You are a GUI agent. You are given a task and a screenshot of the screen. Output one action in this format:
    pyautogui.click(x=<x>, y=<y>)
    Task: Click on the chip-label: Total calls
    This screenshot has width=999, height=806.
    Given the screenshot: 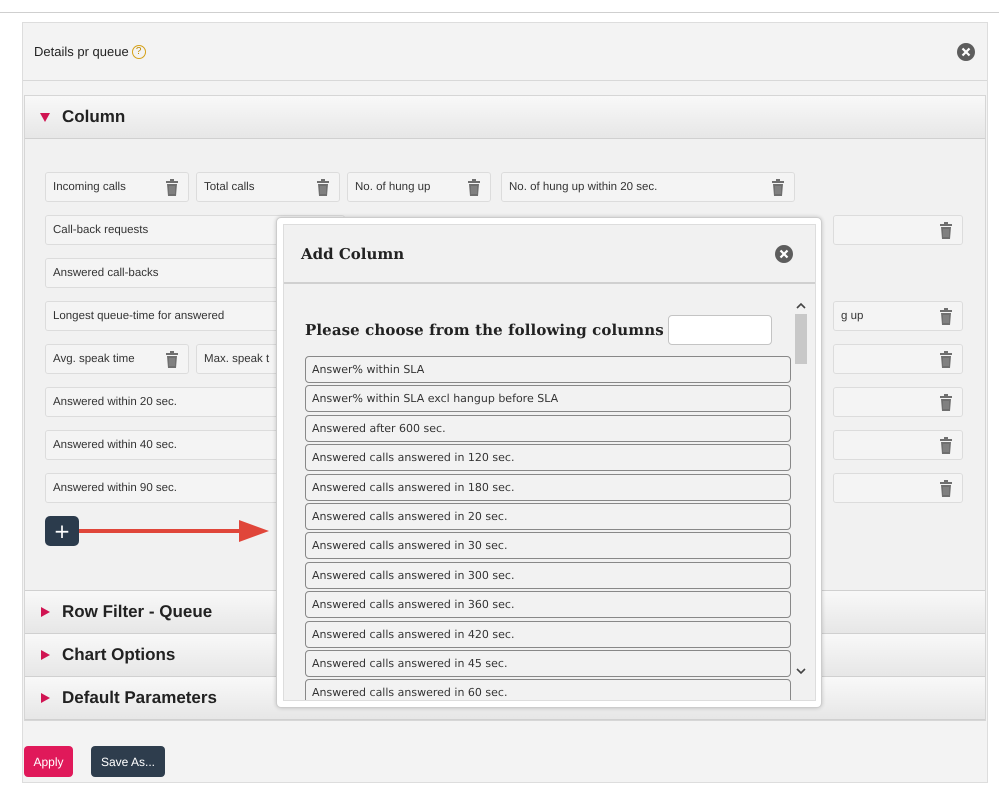 What is the action you would take?
    pyautogui.click(x=229, y=187)
    